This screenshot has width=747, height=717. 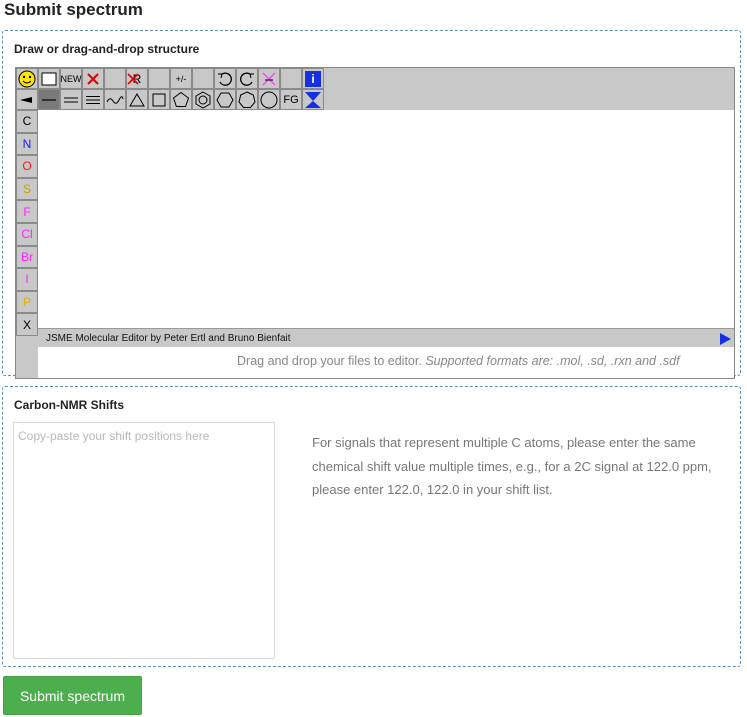 What do you see at coordinates (27, 324) in the screenshot?
I see `atom-x-button: X` at bounding box center [27, 324].